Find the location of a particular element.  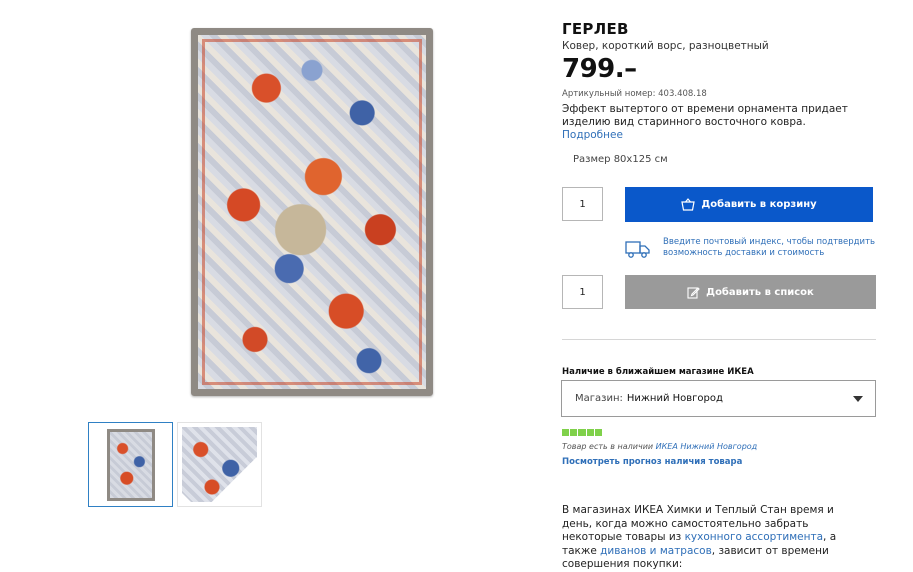

store-select-value: Нижний Новгород is located at coordinates (674, 398).